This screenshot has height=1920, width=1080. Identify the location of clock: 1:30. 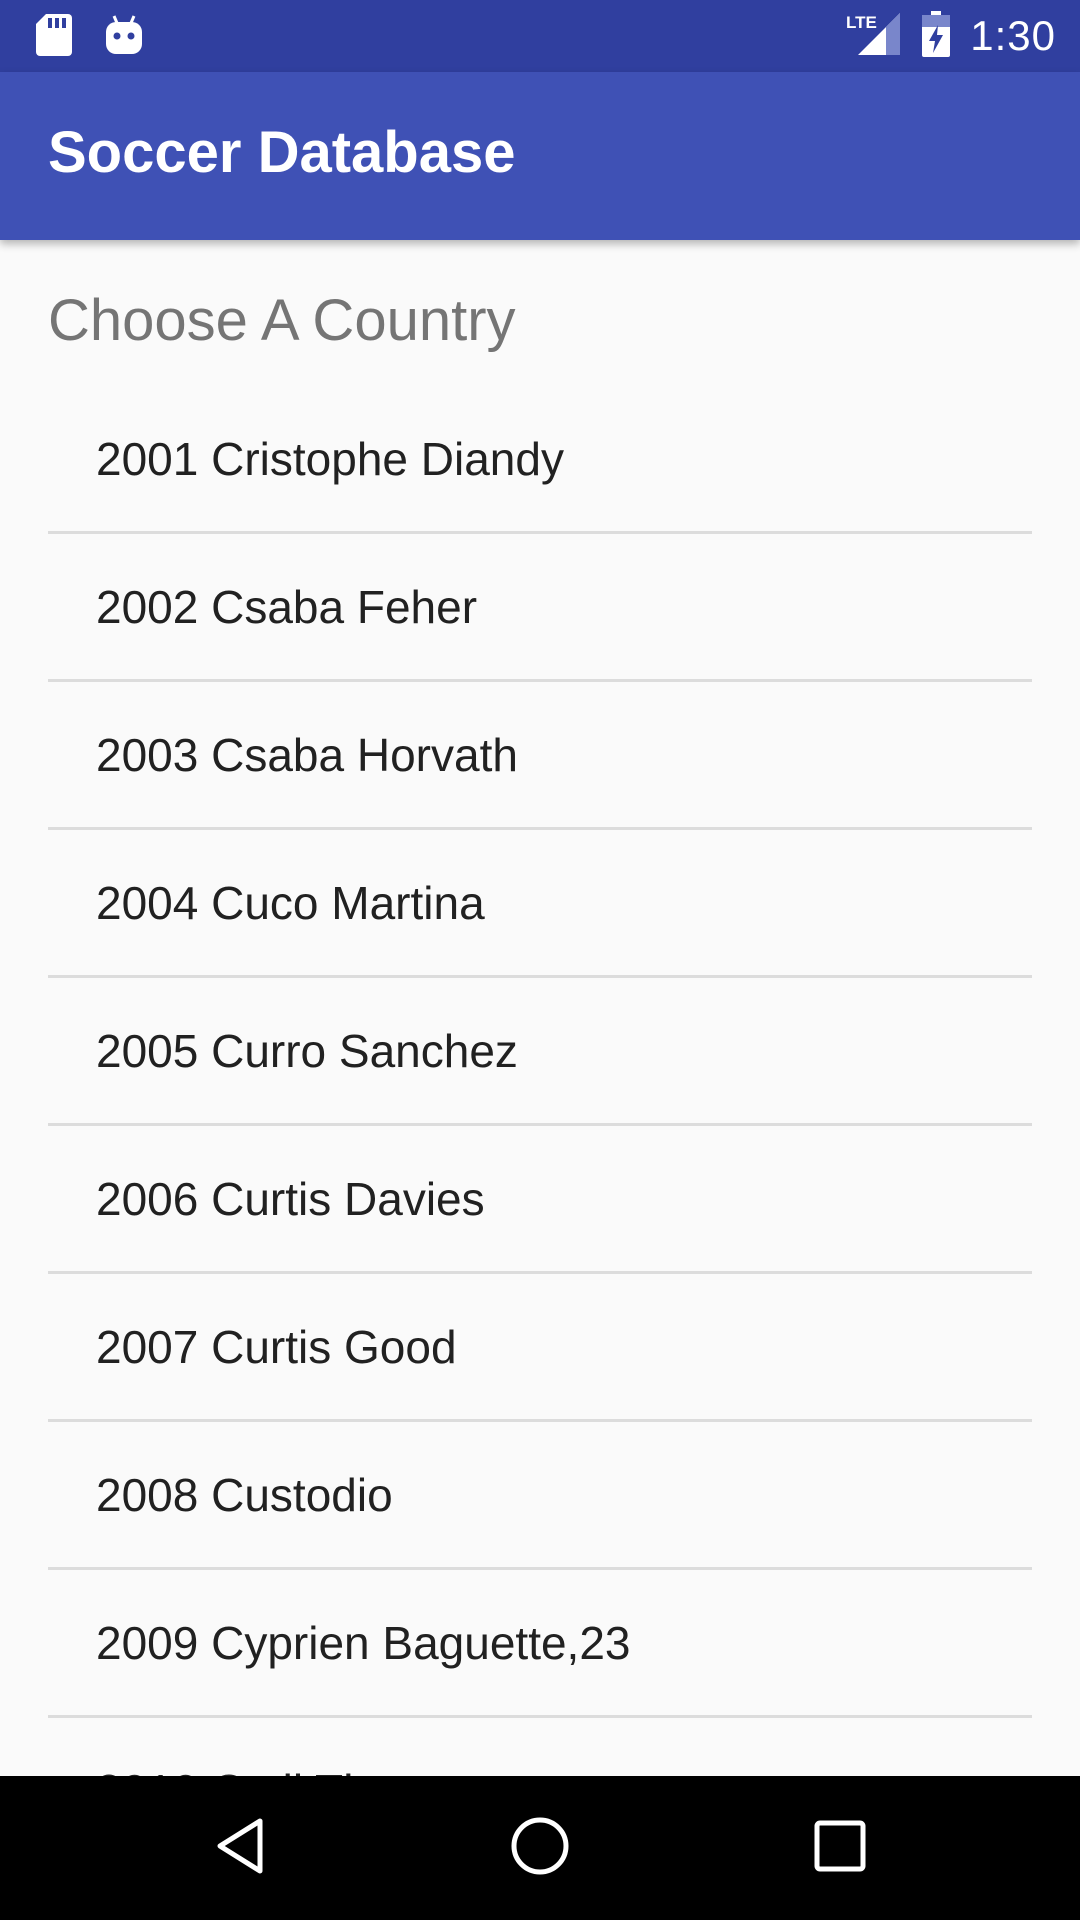
(1013, 35).